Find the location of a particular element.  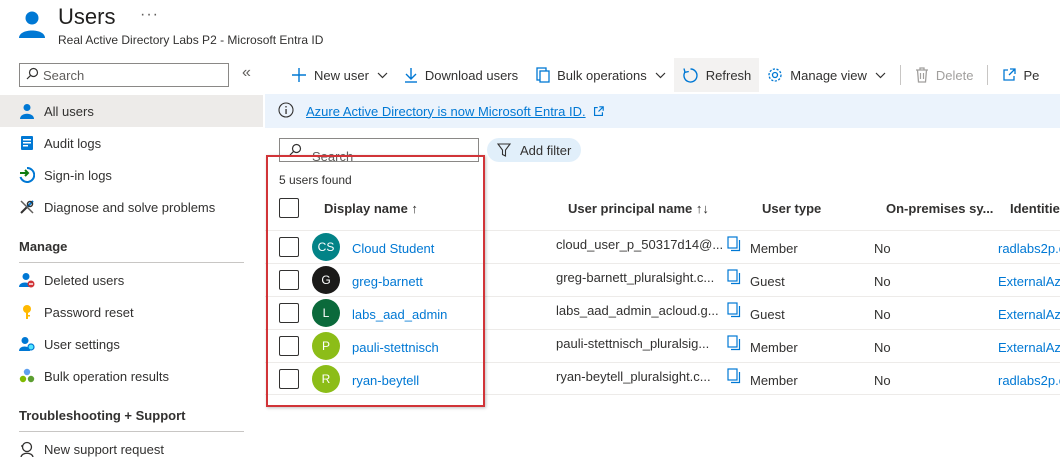

display-name-link: ryan-beytell is located at coordinates (385, 380).